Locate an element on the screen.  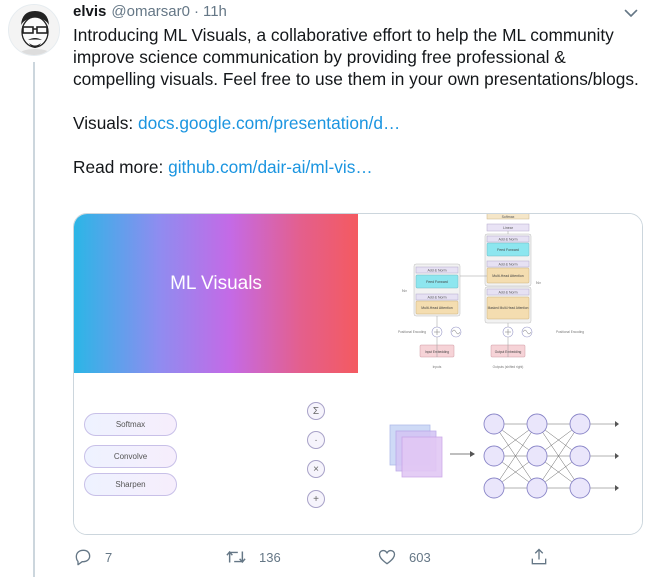
media-tile-operations: Softmax Convolve Sharpen Σ · × + is located at coordinates (216, 454).